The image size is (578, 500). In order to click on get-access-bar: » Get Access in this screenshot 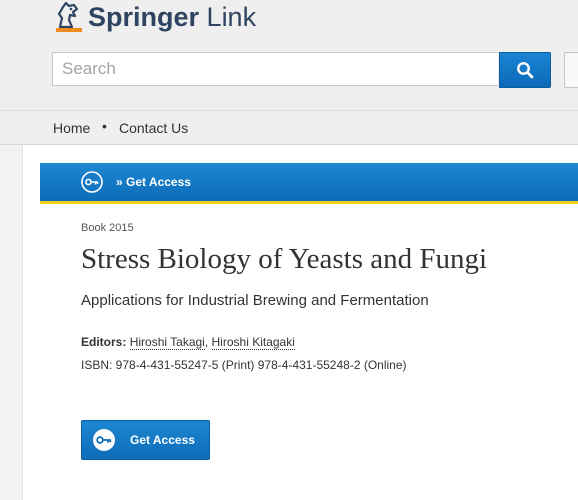, I will do `click(309, 183)`.